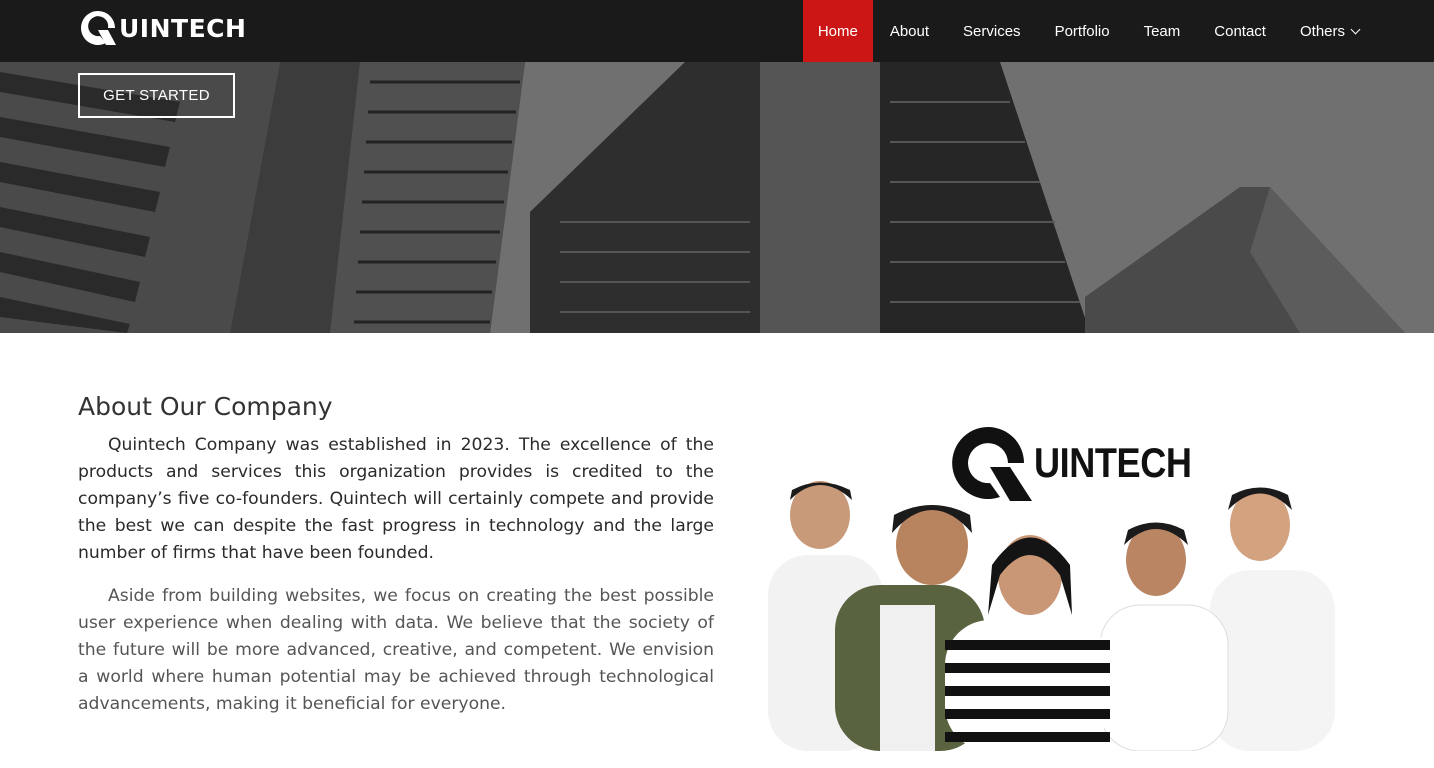 The image size is (1434, 768). Describe the element at coordinates (156, 95) in the screenshot. I see `get-started-button: GET STARTED` at that location.